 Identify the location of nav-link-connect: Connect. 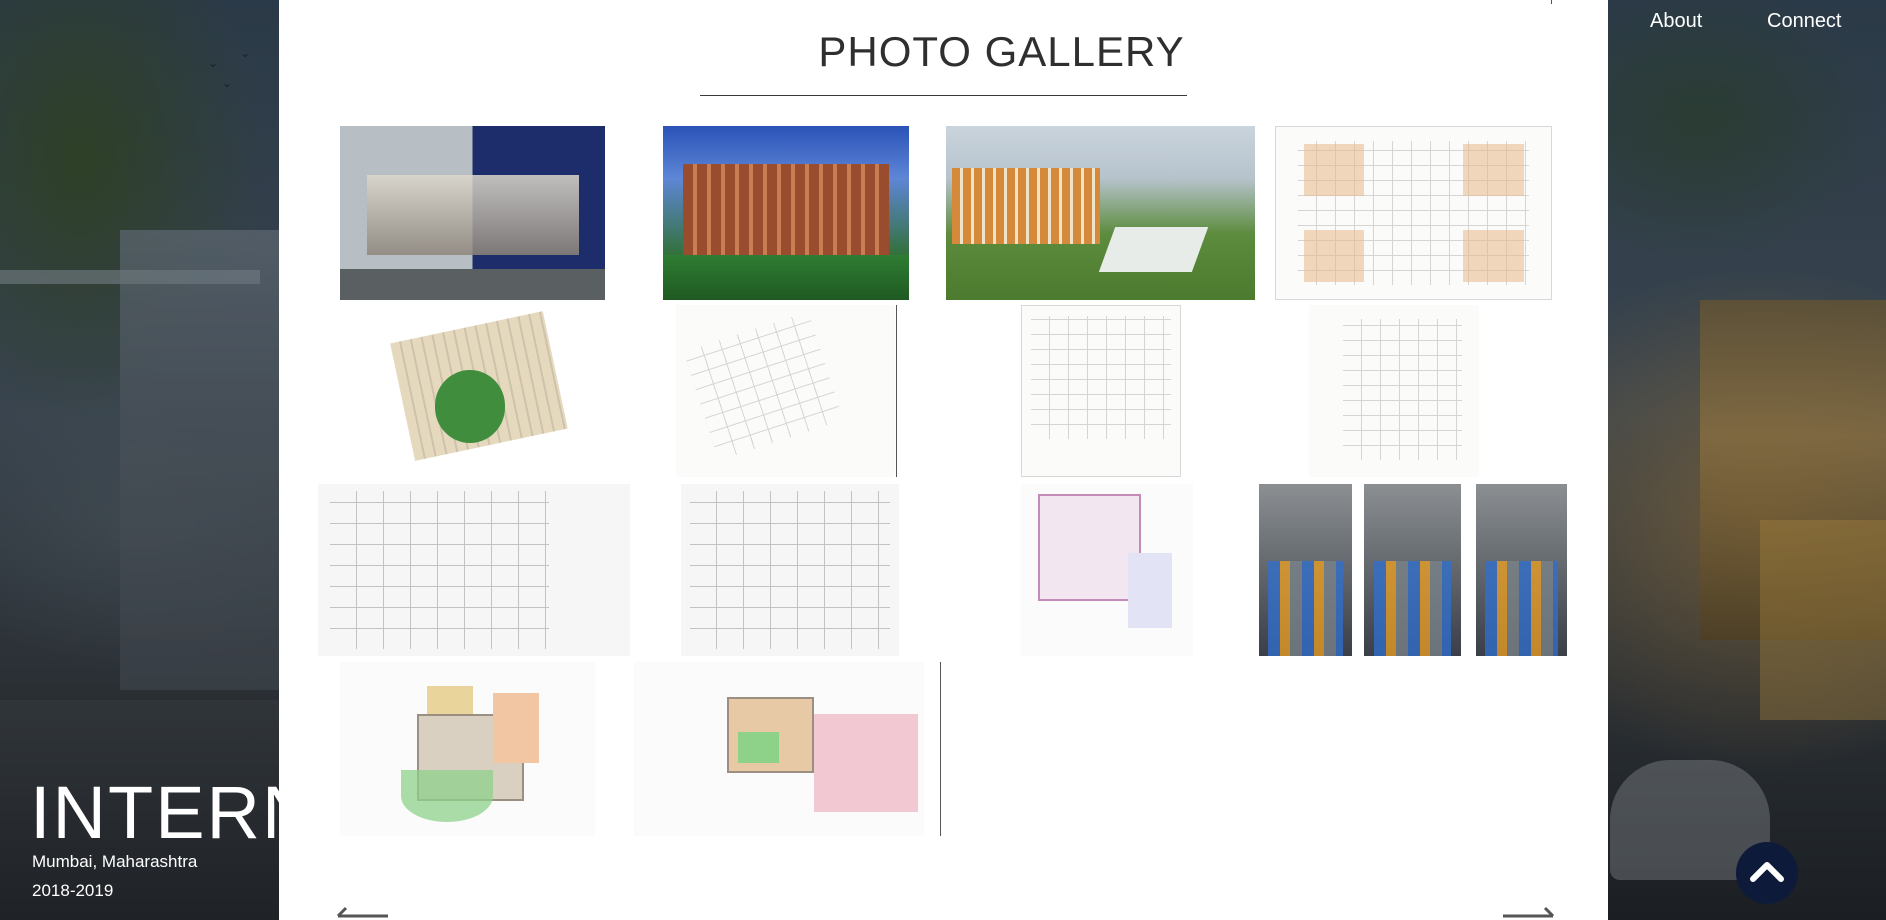
(1804, 21).